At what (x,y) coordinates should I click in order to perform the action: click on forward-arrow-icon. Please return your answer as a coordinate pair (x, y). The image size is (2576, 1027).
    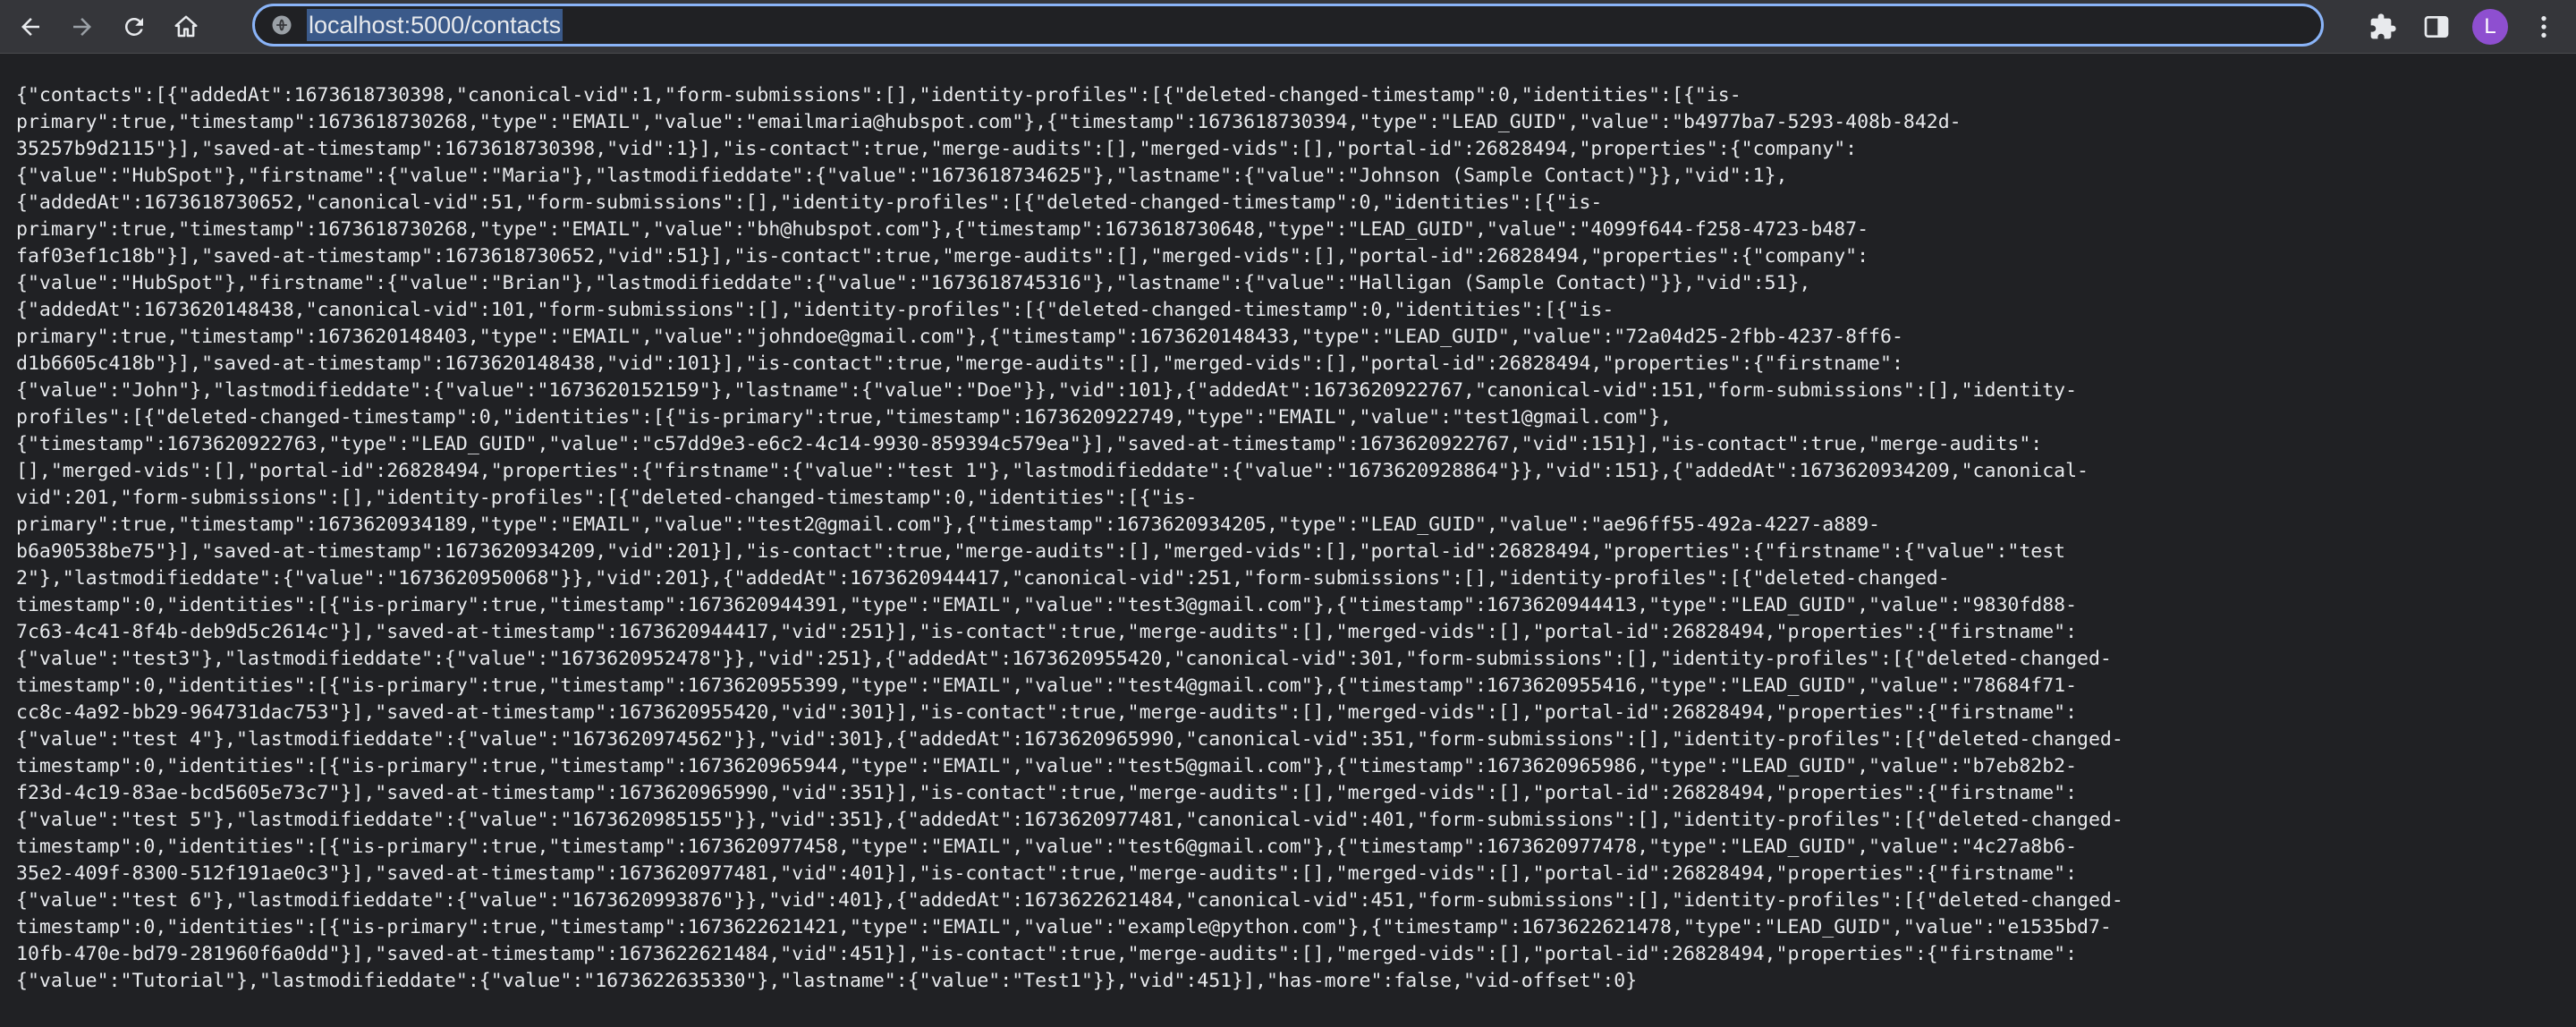
    Looking at the image, I should click on (82, 26).